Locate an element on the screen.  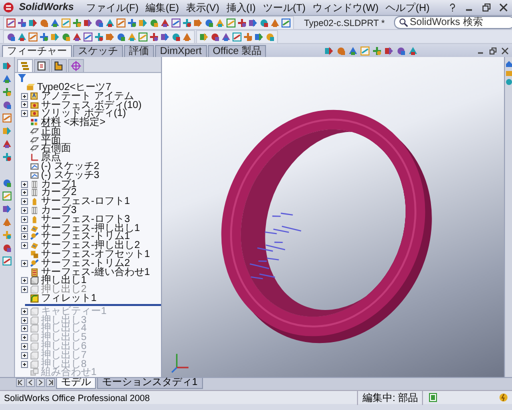
first-button is located at coordinates (20, 383).